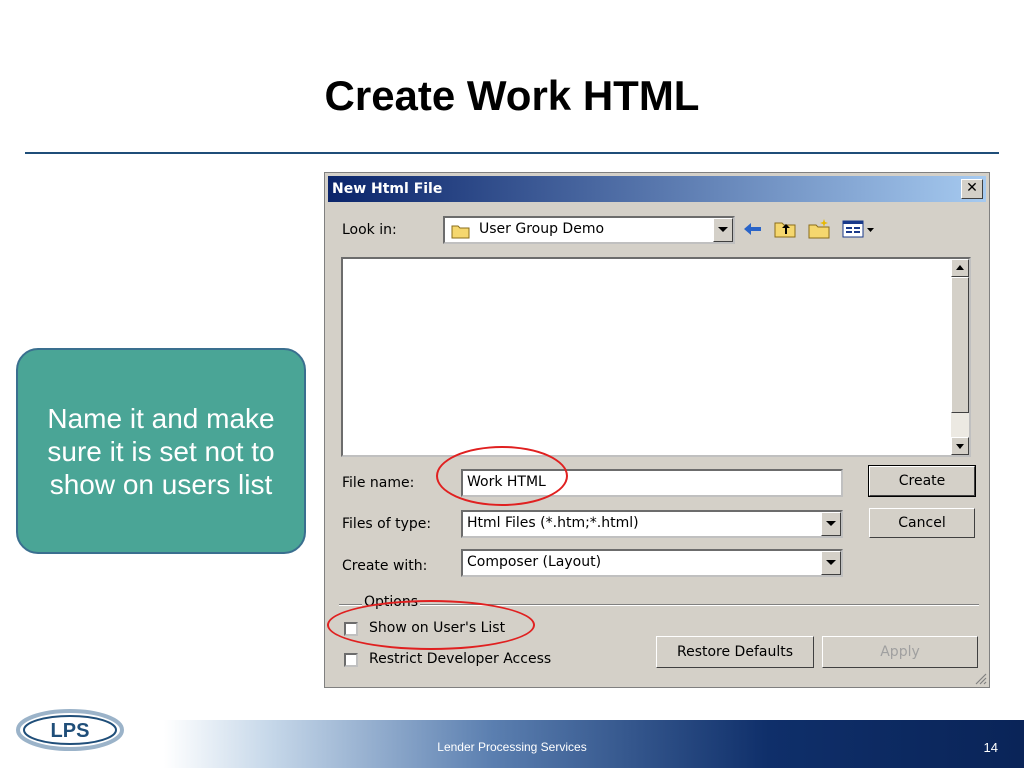 The image size is (1024, 768). Describe the element at coordinates (652, 524) in the screenshot. I see `files-of-type-dropdown: Html Files (*.htm;*.html)` at that location.